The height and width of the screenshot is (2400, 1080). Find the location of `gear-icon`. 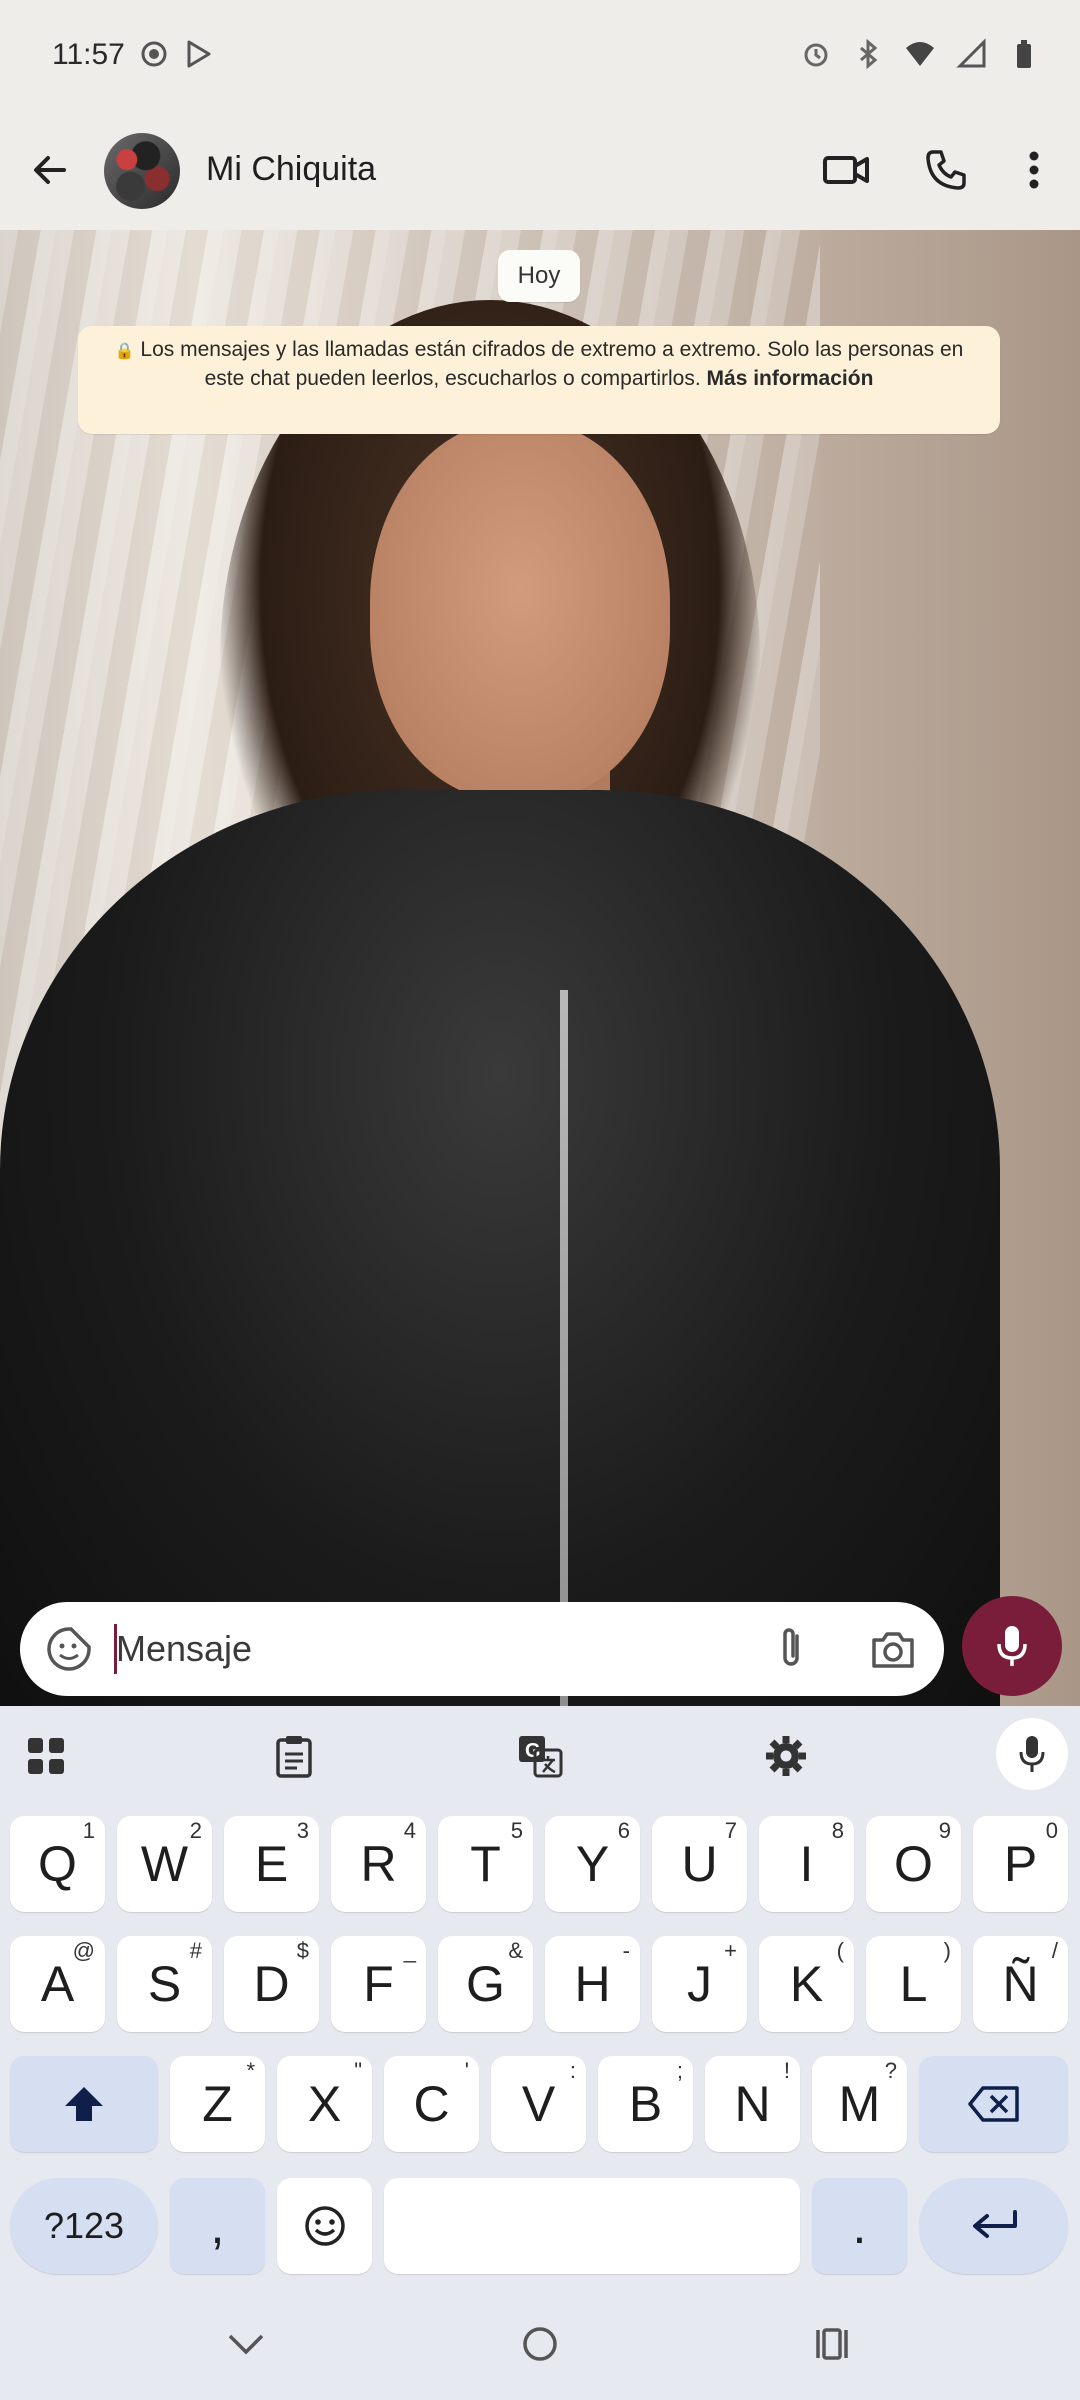

gear-icon is located at coordinates (786, 1756).